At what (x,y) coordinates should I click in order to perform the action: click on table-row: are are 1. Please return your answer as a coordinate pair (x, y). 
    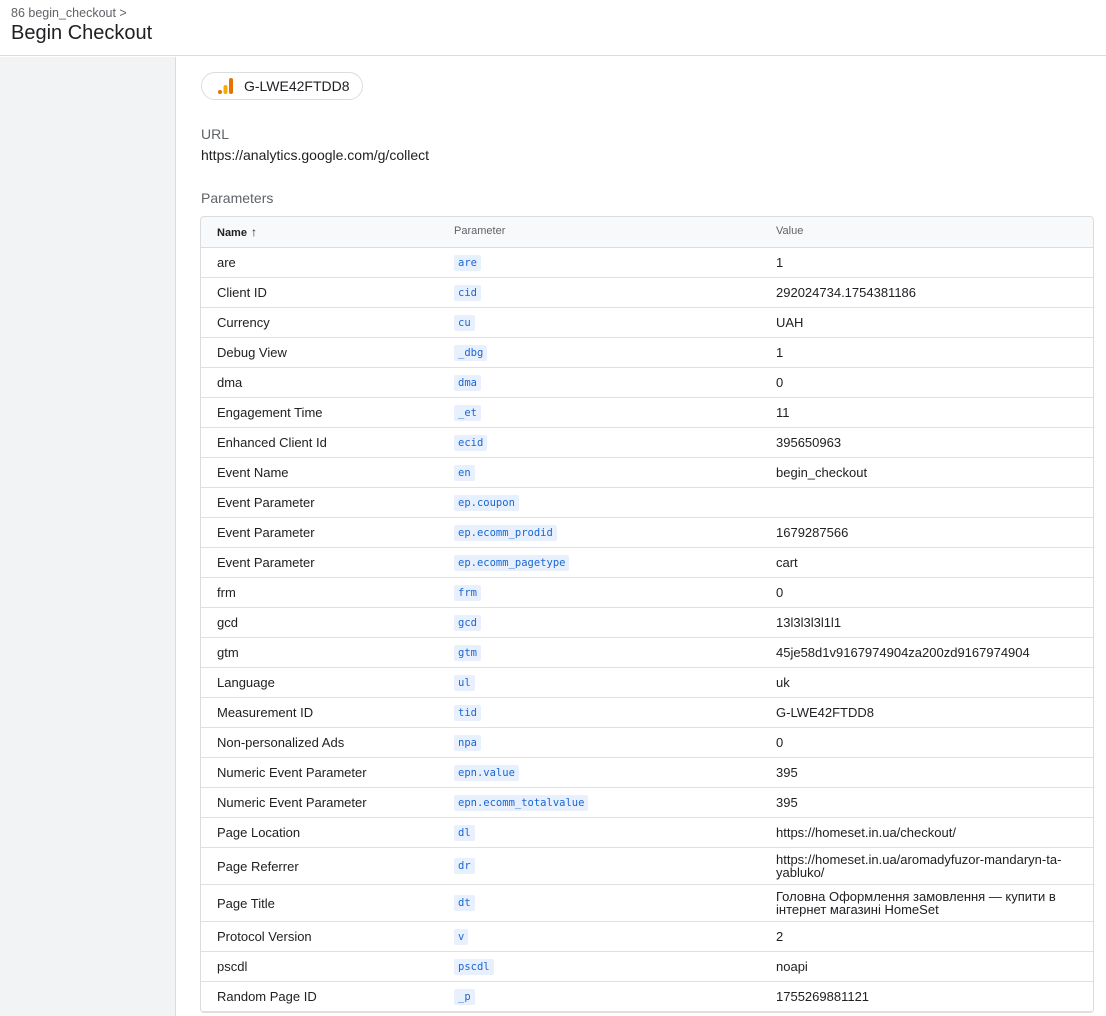
    Looking at the image, I should click on (647, 263).